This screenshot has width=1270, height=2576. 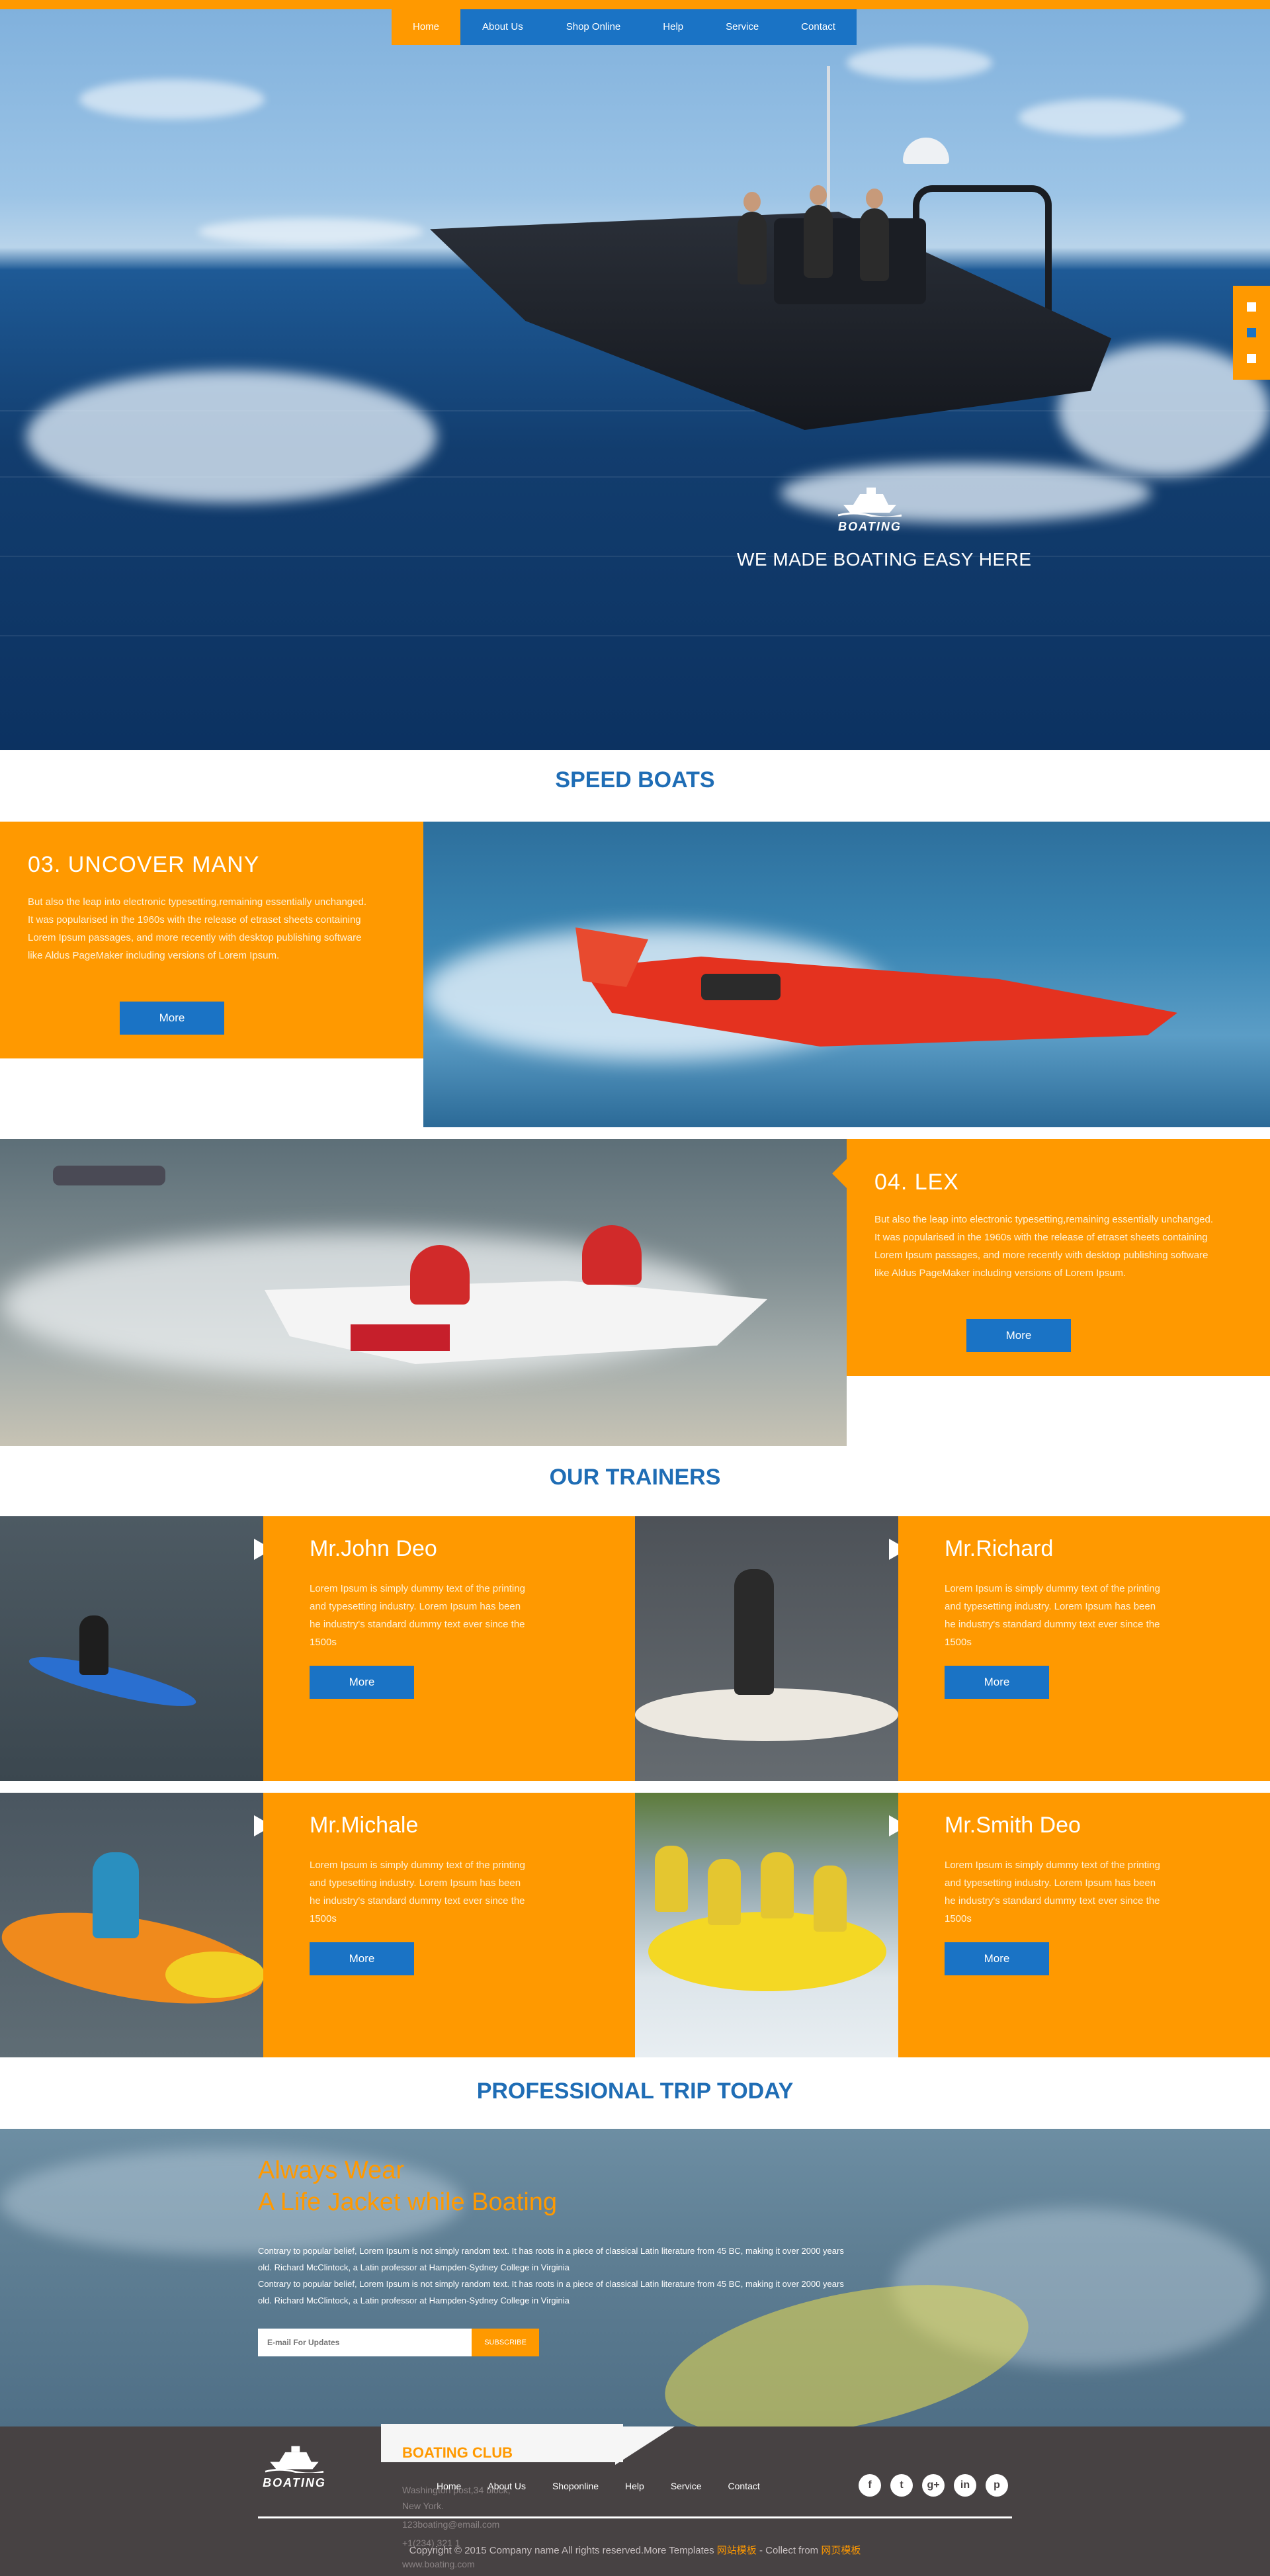 I want to click on footer-nav-shoponline: Shoponline, so click(x=575, y=2486).